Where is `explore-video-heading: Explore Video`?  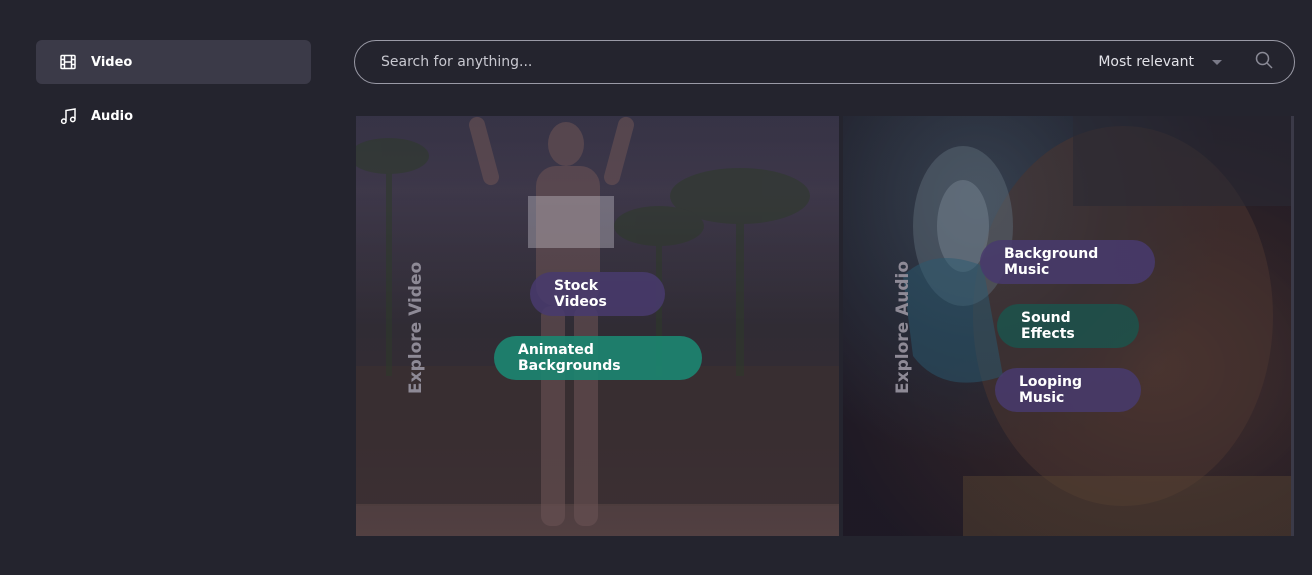
explore-video-heading: Explore Video is located at coordinates (416, 327).